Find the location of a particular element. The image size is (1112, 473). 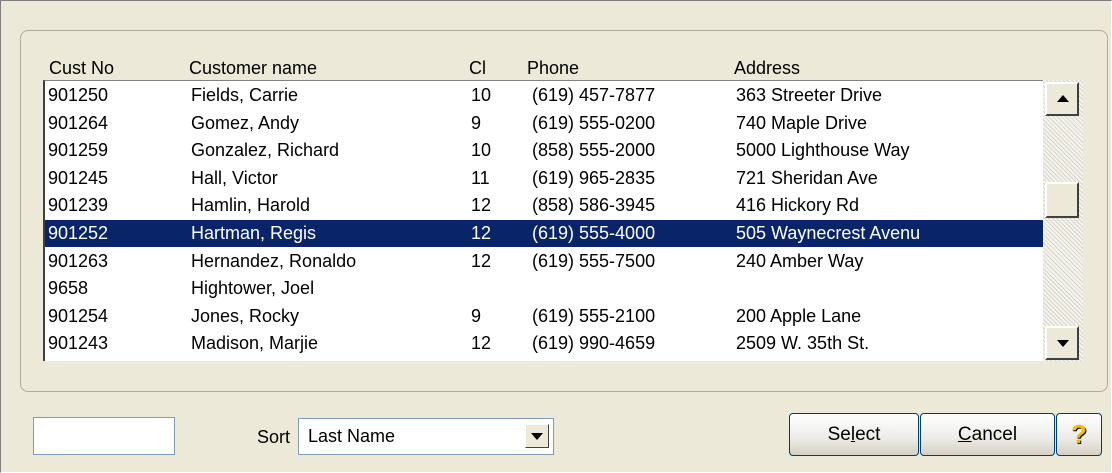

sort-dropdown-button is located at coordinates (537, 436).